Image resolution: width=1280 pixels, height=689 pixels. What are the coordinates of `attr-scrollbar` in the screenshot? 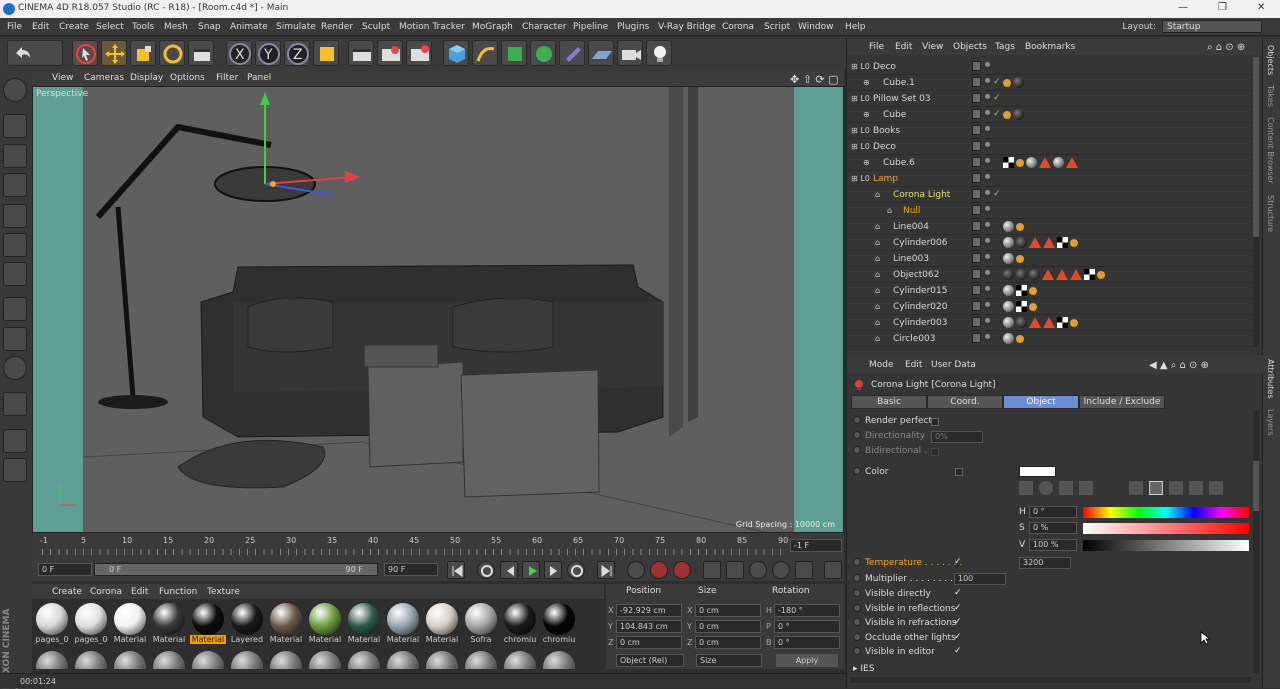 It's located at (1256, 542).